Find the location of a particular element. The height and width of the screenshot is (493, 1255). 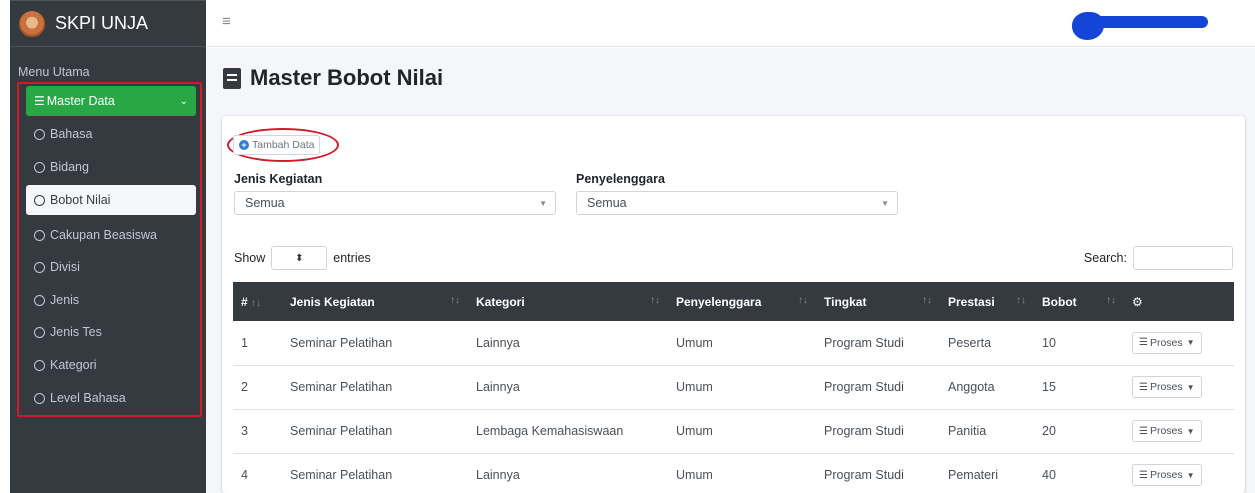

hamburger-icon: ≡ is located at coordinates (226, 21).